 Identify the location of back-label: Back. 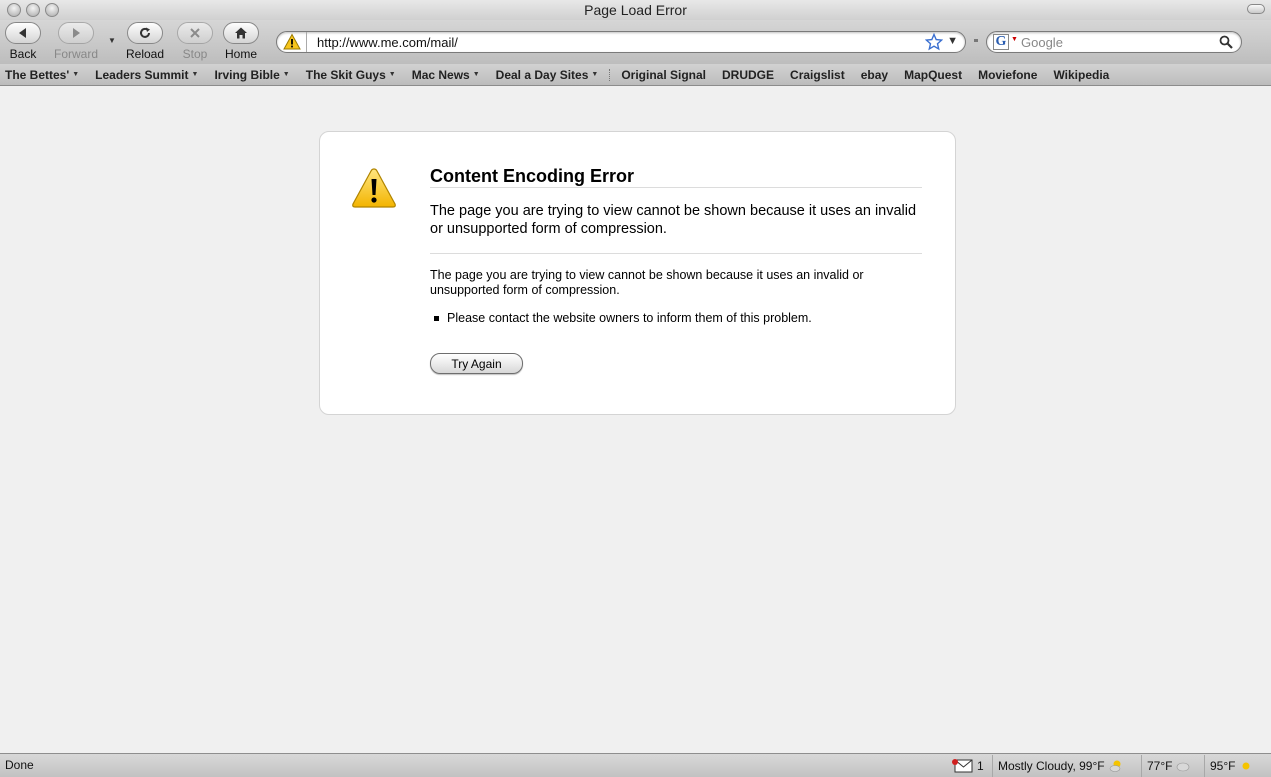
(23, 54).